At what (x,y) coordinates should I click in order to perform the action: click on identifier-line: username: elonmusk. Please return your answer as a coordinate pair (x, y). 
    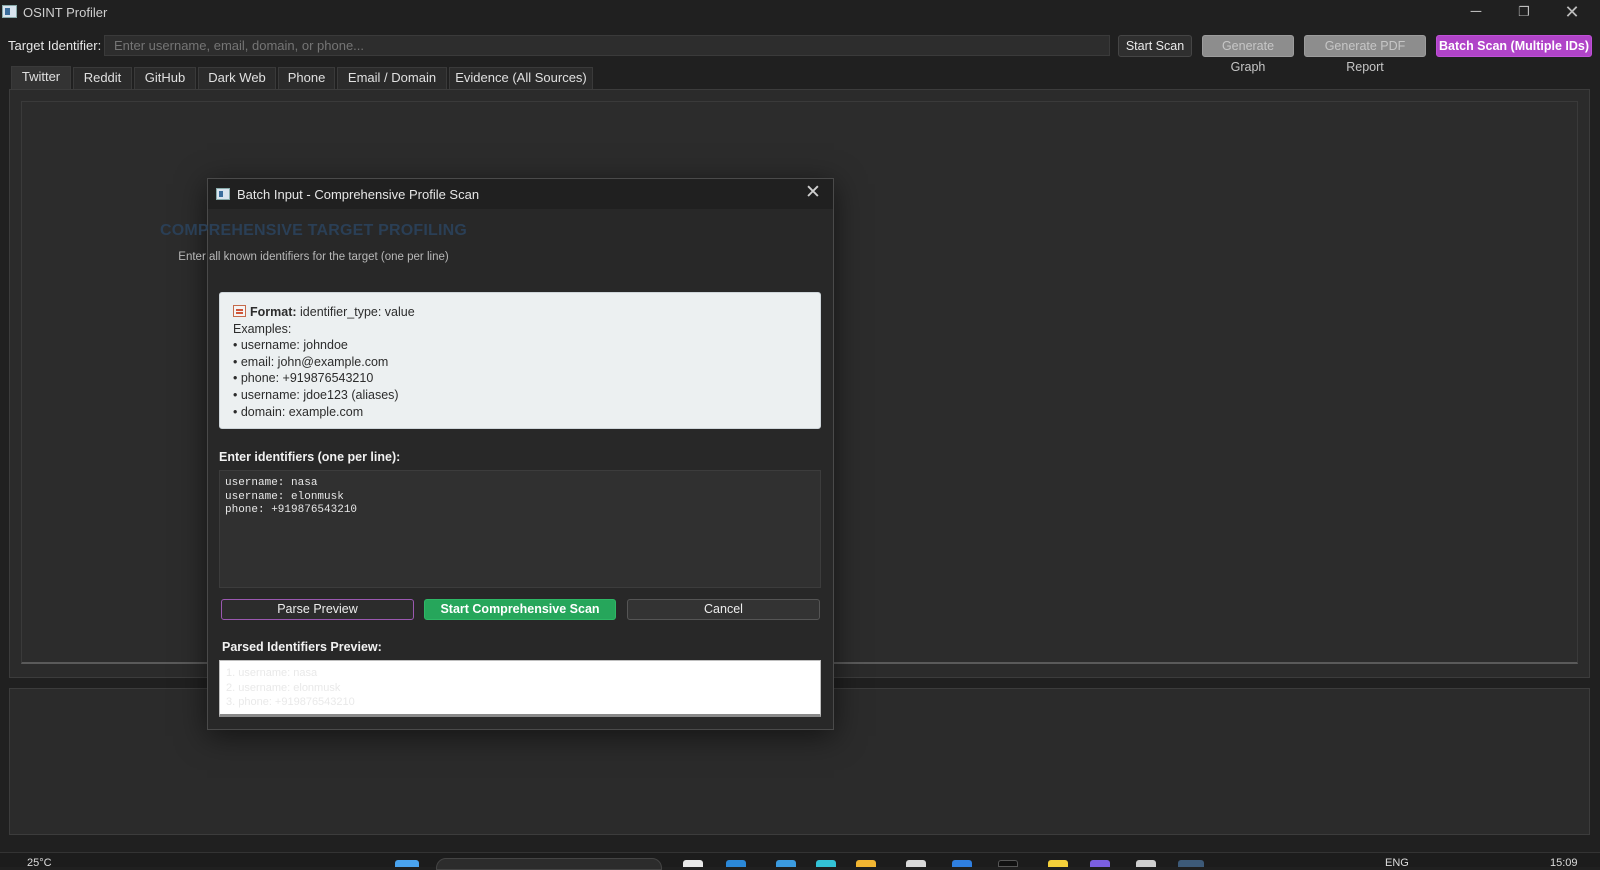
    Looking at the image, I should click on (284, 496).